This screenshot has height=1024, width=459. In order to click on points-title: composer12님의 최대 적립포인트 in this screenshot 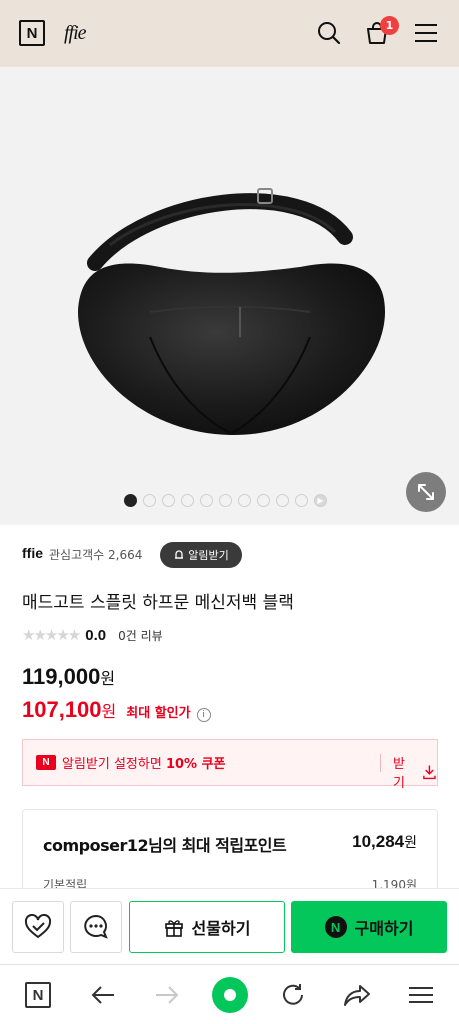, I will do `click(165, 845)`.